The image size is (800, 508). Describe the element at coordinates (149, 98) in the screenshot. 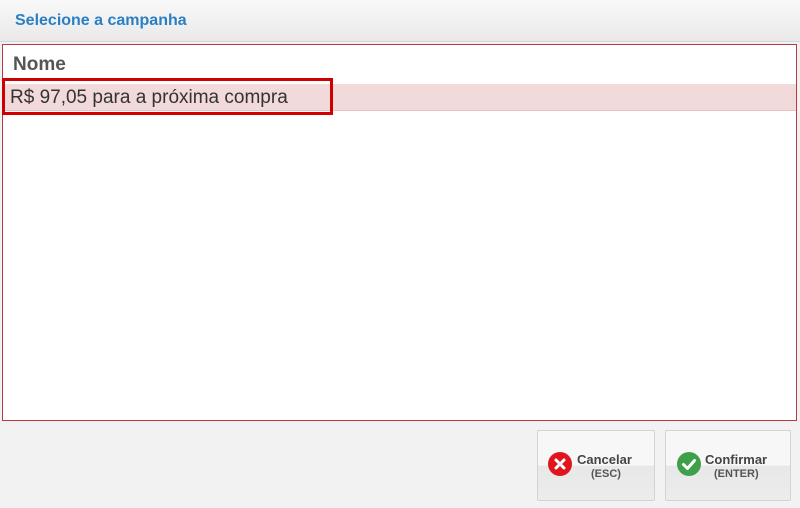

I see `campaign-name-cell: R$ 97,05 para a próxima compra` at that location.